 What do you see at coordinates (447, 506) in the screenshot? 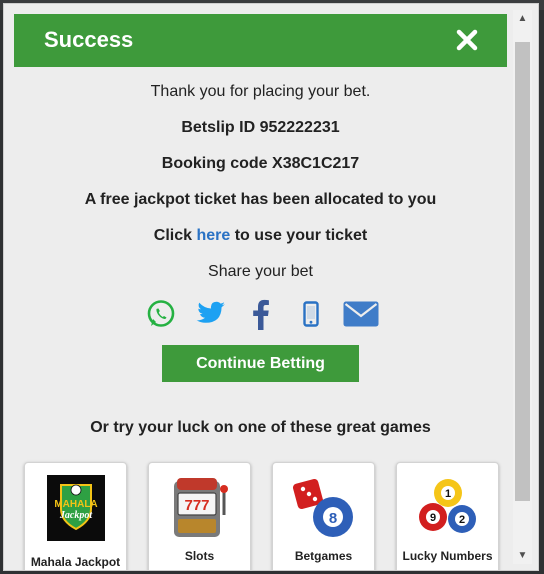
I see `lottery-balls-icon: 1 9 2` at bounding box center [447, 506].